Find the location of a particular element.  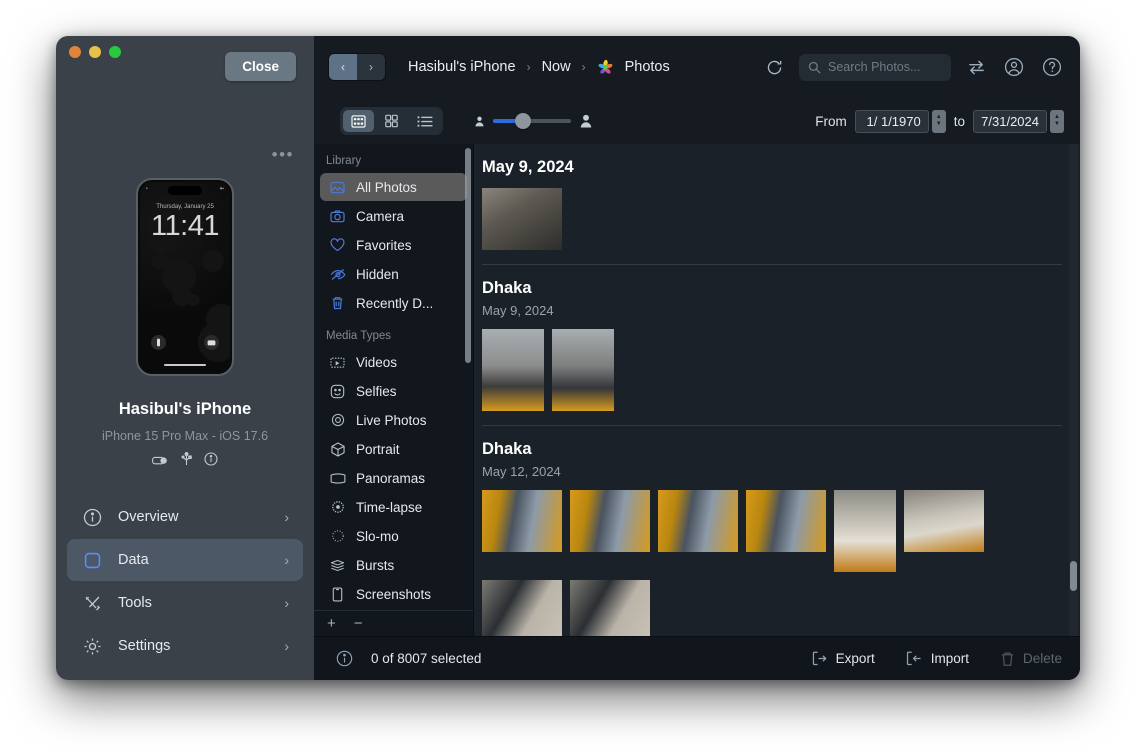

device-status-bar: • ▾▪ is located at coordinates (185, 189).